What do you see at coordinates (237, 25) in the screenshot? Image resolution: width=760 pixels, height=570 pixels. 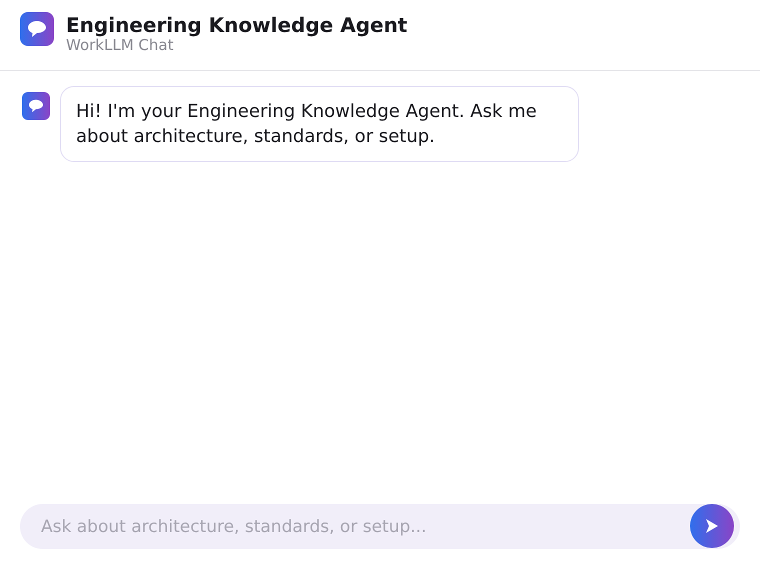 I see `app-title: Engineering Knowledge Agent` at bounding box center [237, 25].